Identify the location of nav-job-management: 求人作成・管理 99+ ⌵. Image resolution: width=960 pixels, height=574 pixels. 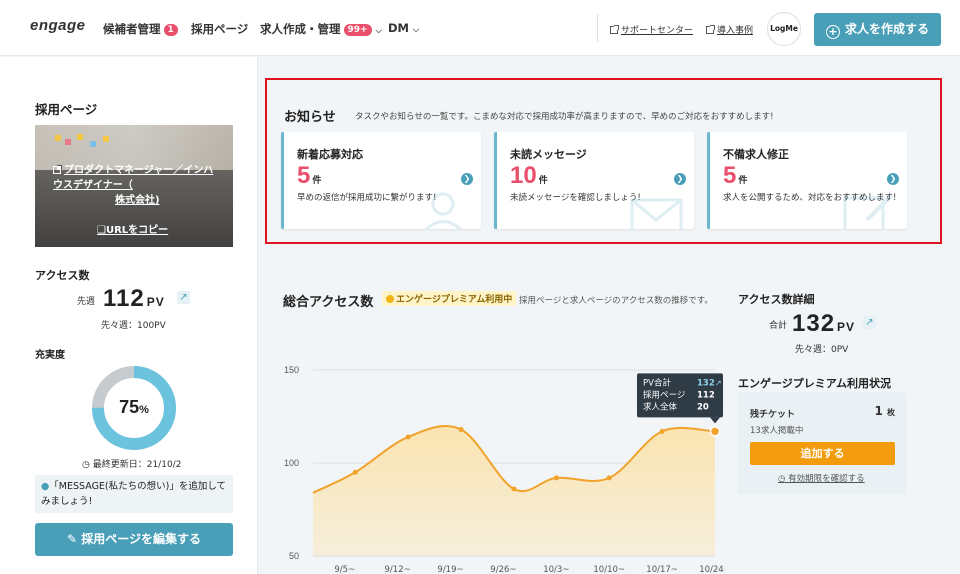
(321, 29).